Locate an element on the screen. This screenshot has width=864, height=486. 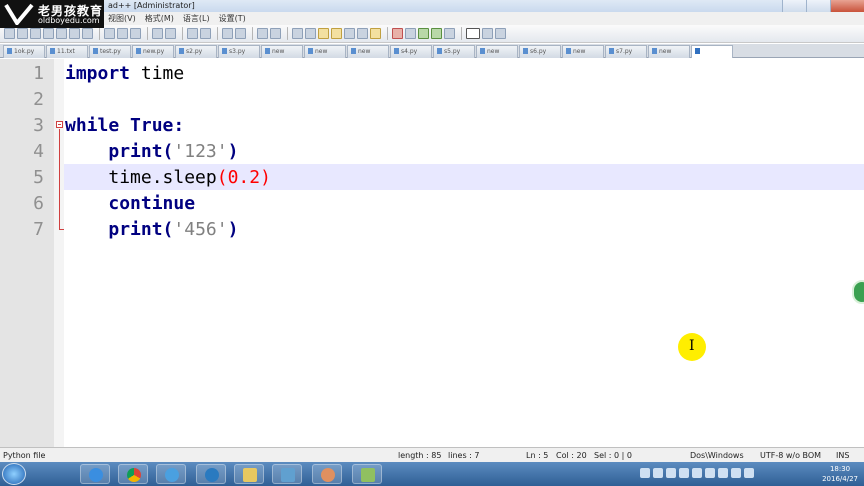
code-text: print('123') is located at coordinates (151, 152).